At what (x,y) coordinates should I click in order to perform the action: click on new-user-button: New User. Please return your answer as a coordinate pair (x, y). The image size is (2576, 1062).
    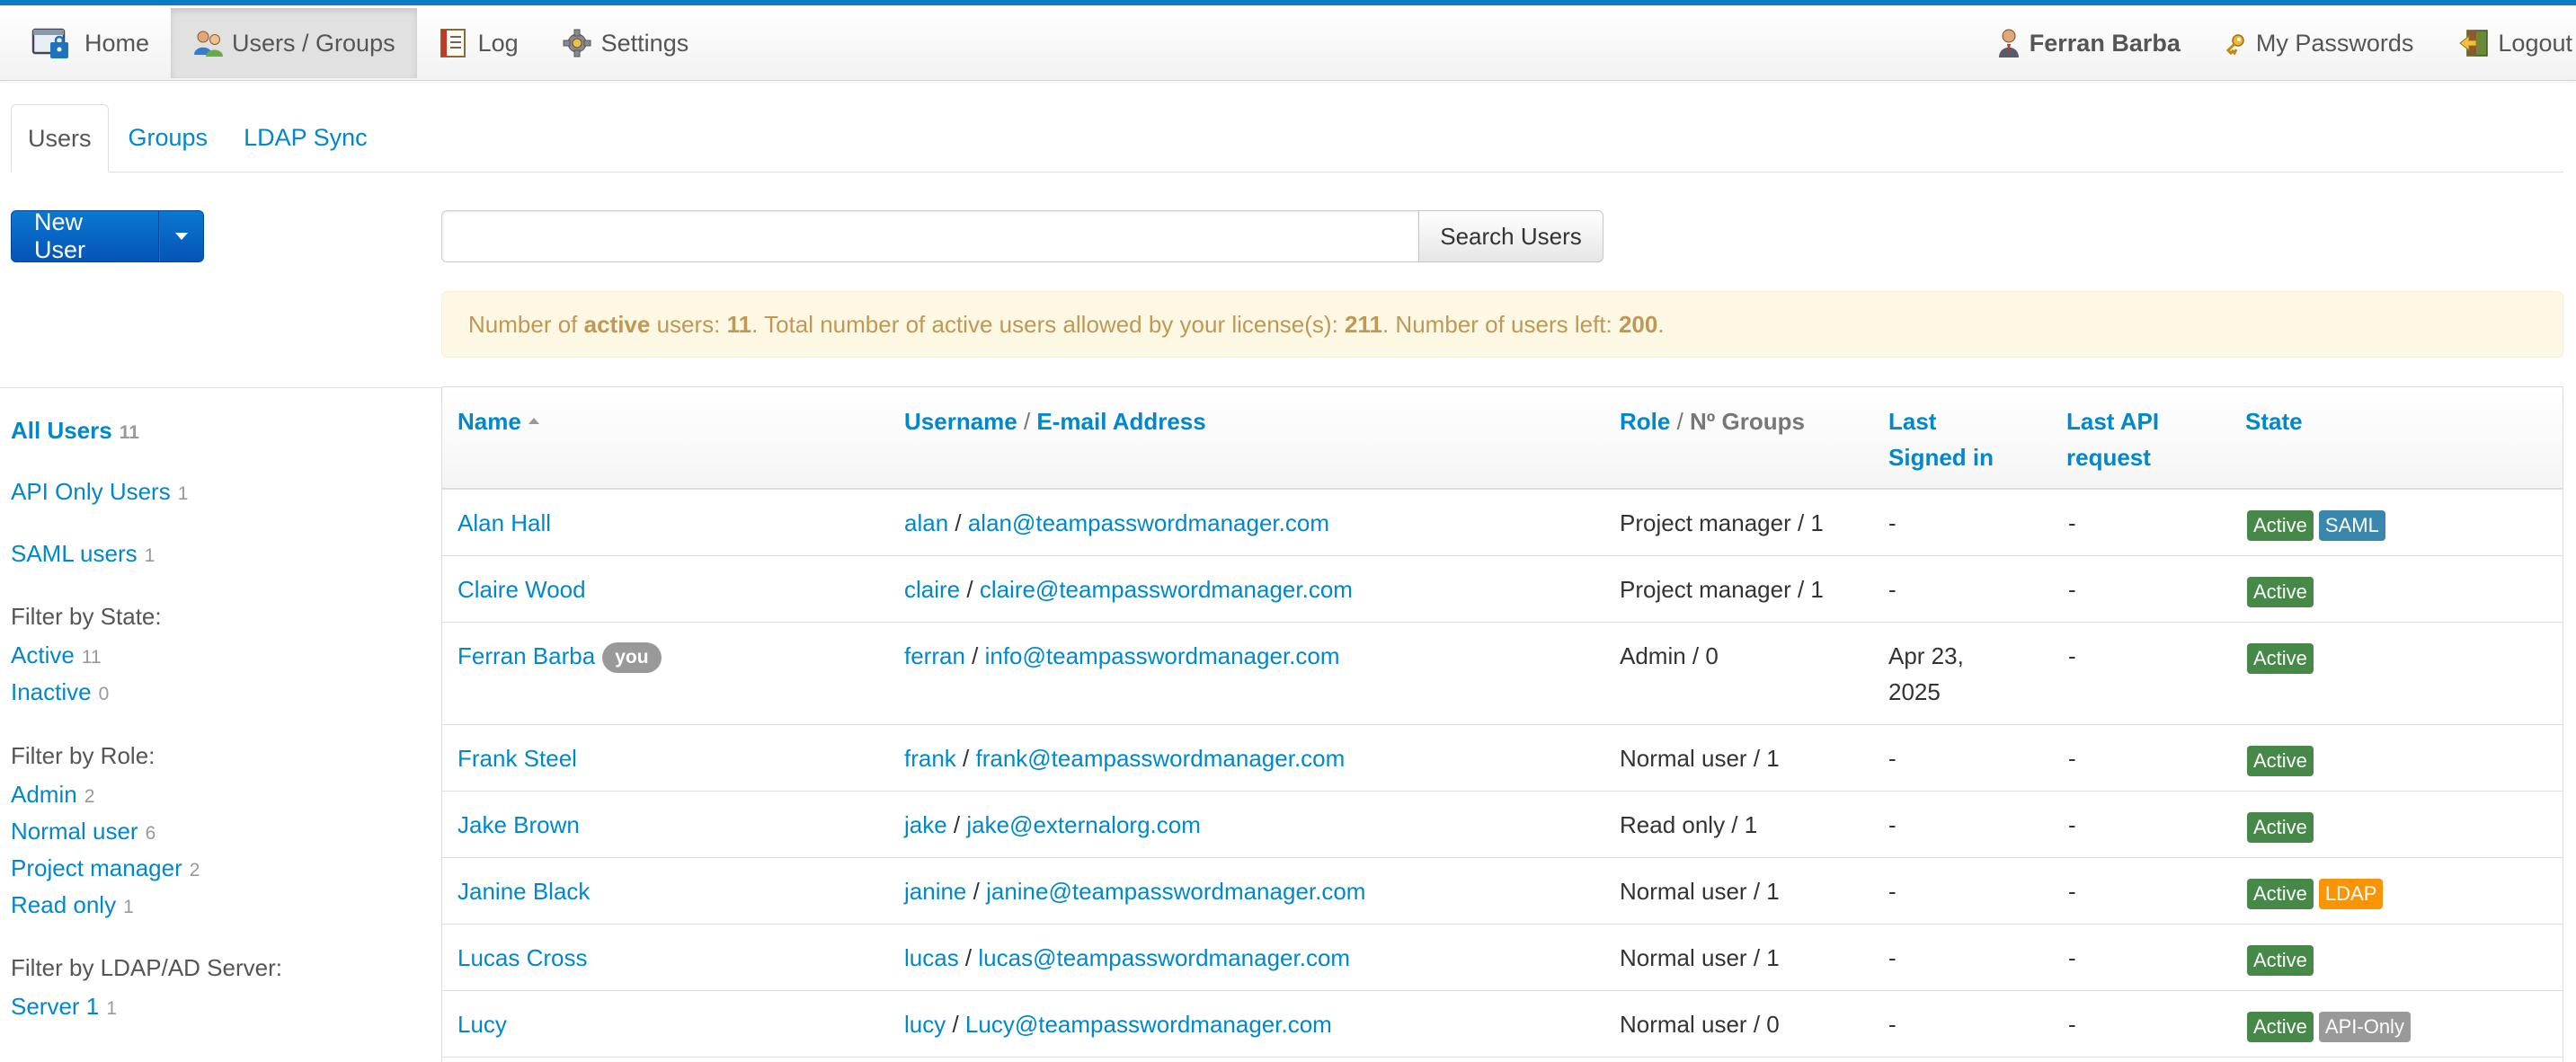
    Looking at the image, I should click on (85, 235).